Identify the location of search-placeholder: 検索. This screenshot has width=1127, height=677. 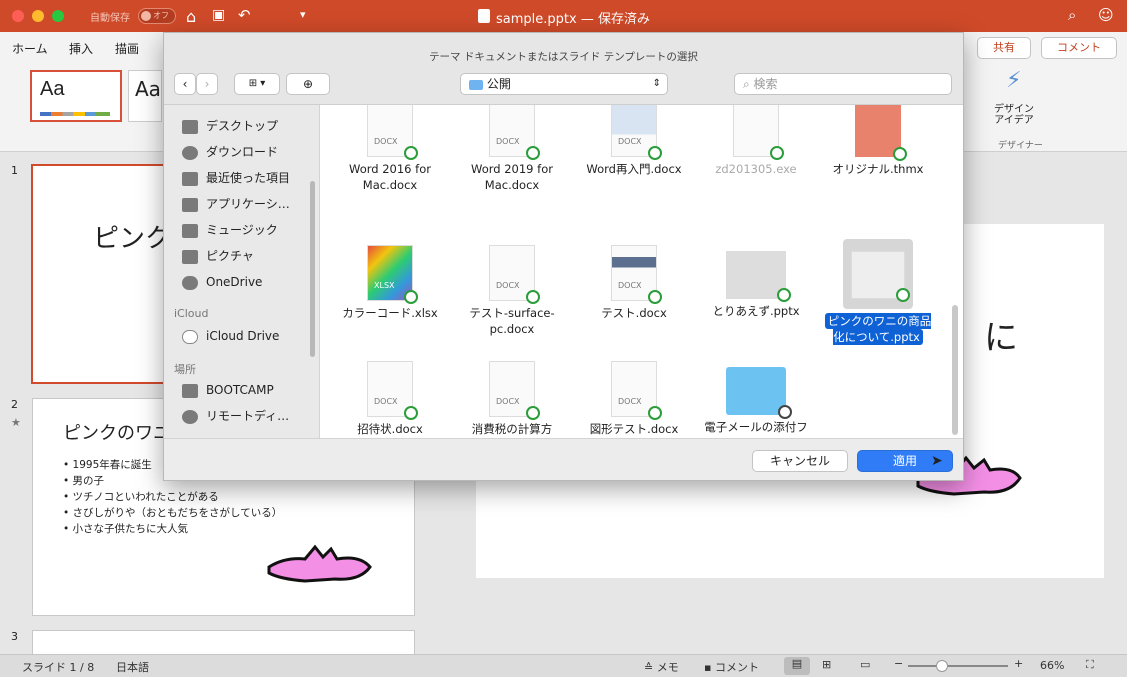
(765, 84).